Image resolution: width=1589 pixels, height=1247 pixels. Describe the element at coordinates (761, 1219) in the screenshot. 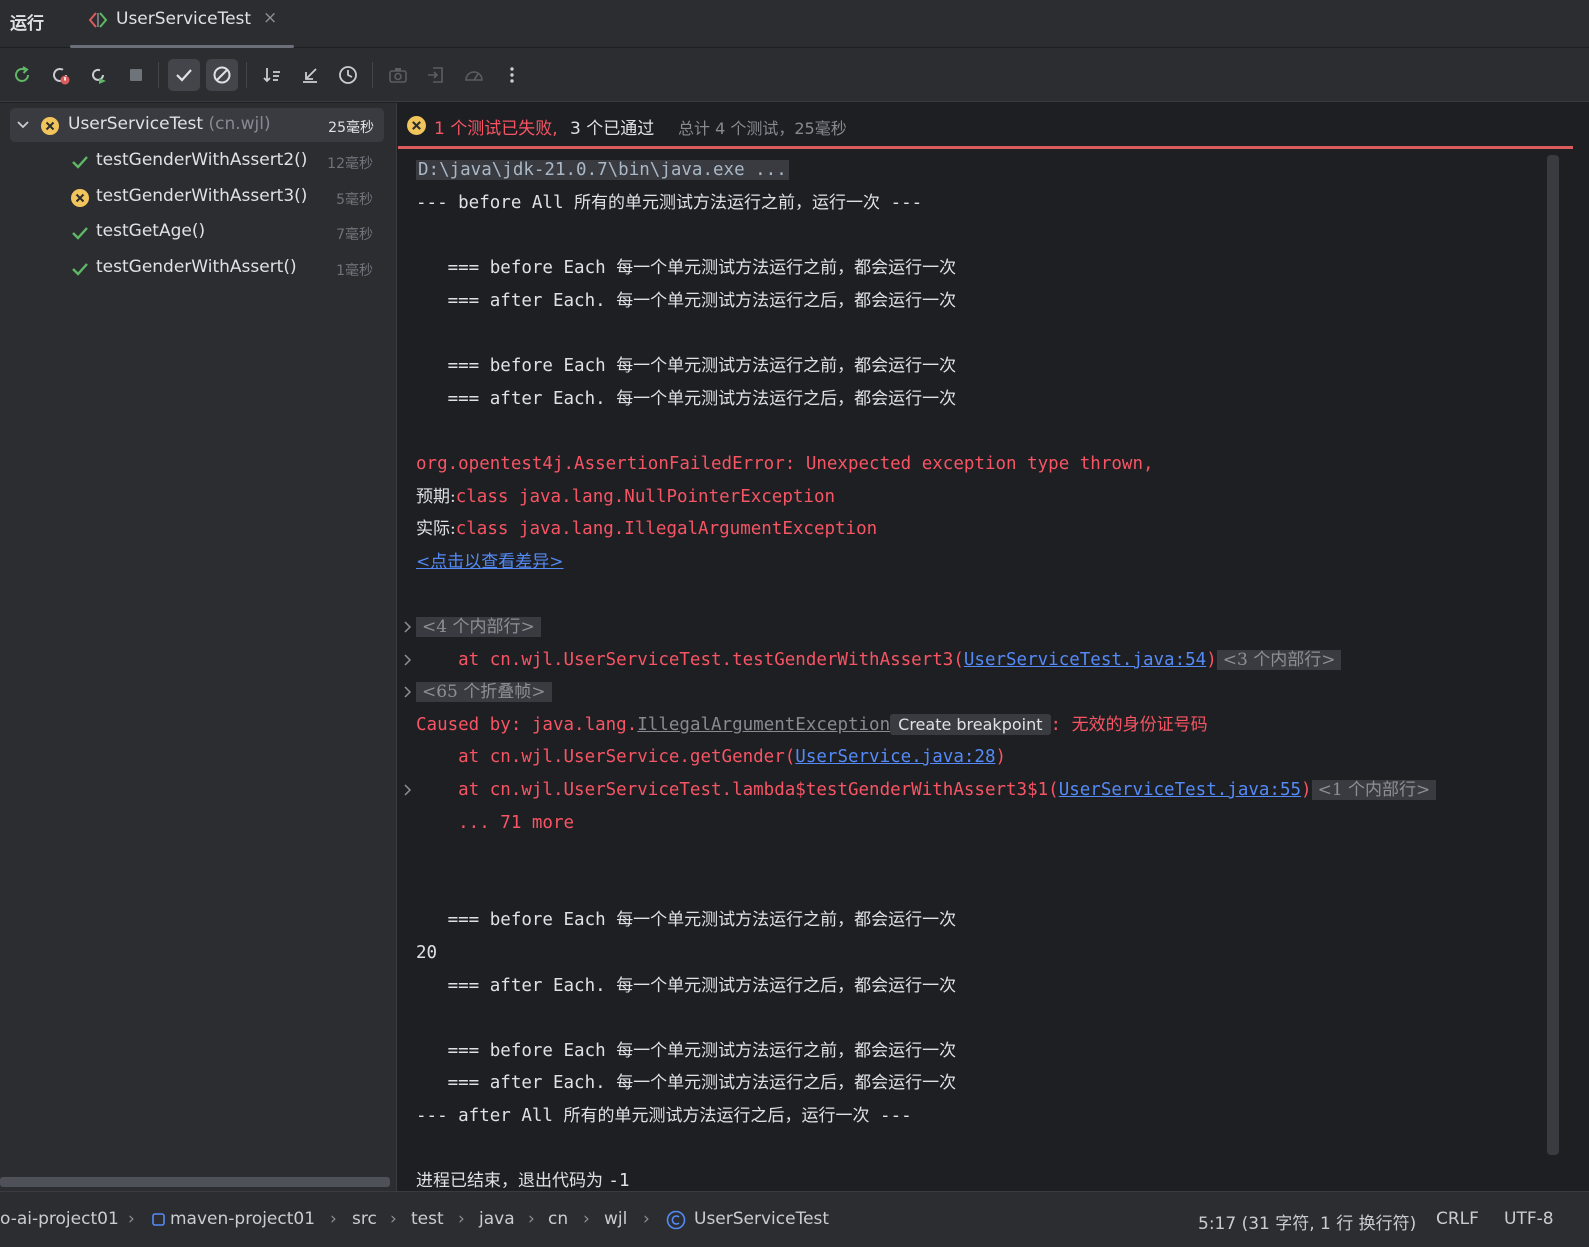

I see `breadcrumb-class: UserServiceTest` at that location.